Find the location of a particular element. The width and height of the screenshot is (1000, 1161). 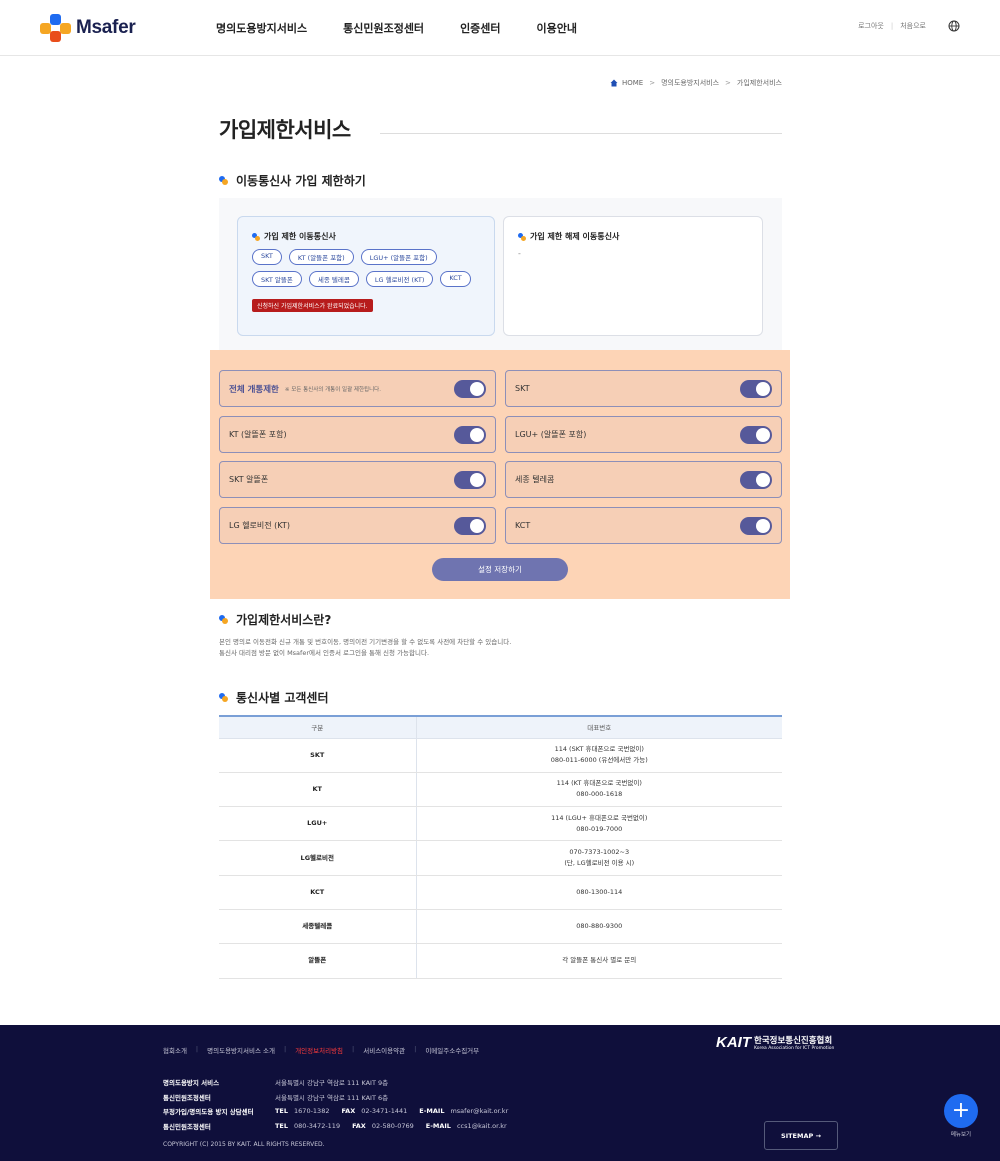

carrier-chip: SKT 알뜰폰 is located at coordinates (277, 279).